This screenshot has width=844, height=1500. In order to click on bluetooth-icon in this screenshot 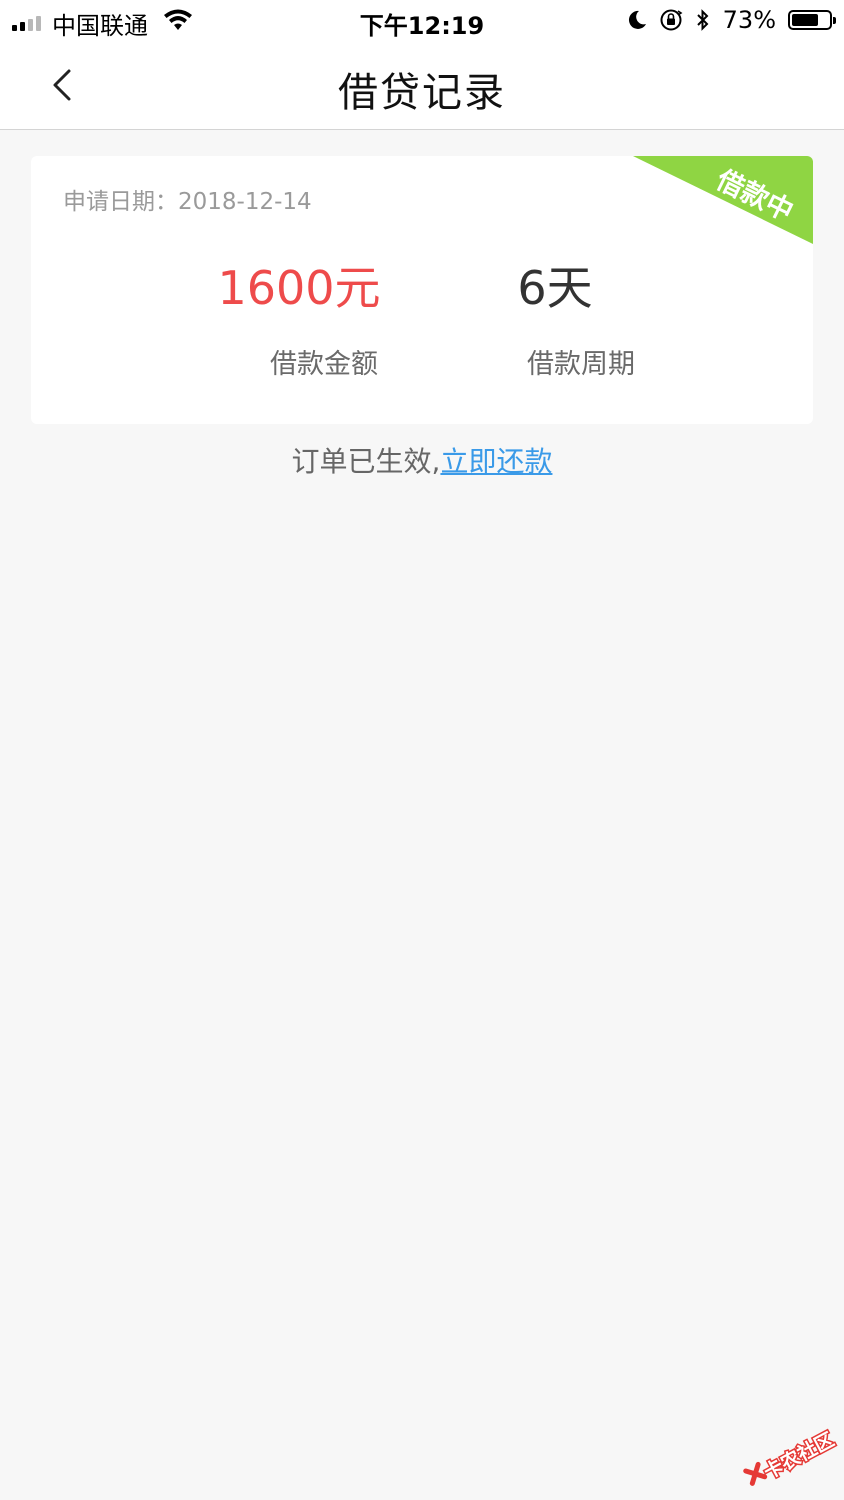, I will do `click(702, 20)`.